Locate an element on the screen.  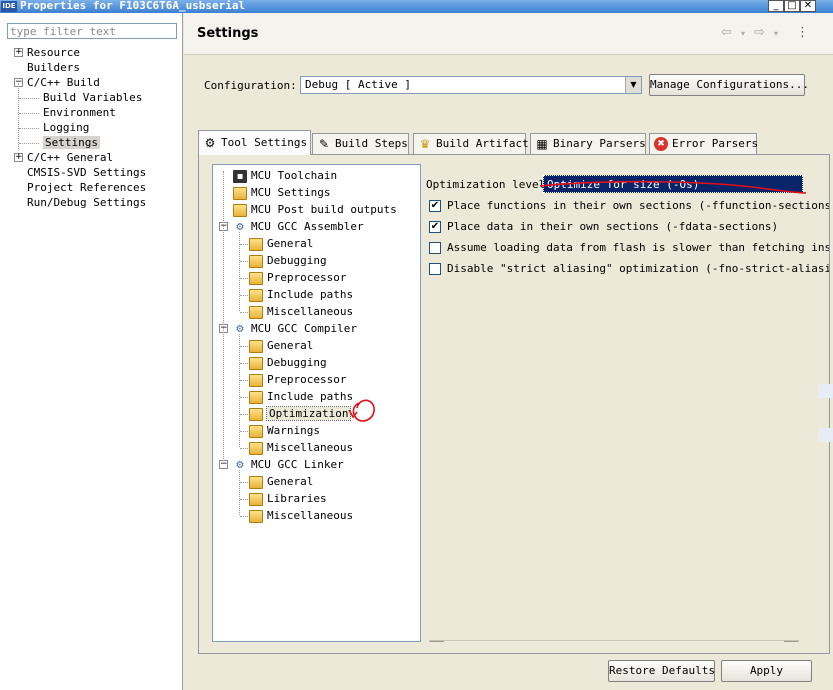
minimize-button: _ is located at coordinates (776, 6).